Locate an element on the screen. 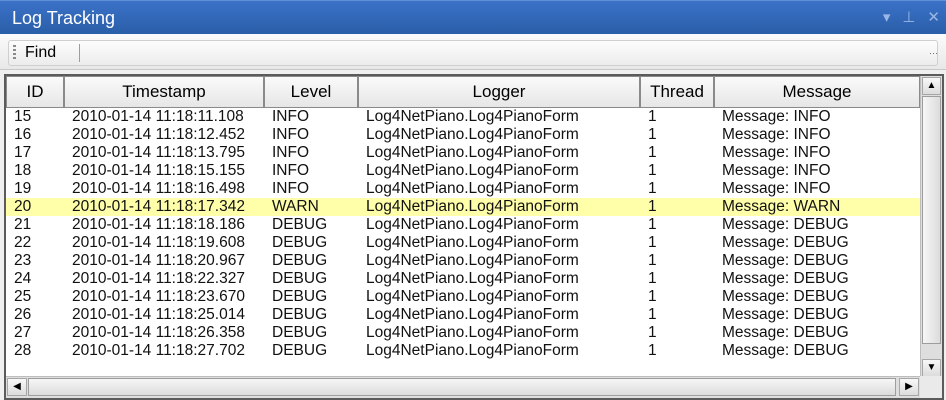 This screenshot has width=946, height=400. cell-timestamp: 2010-01-14 11:18:23.670 is located at coordinates (158, 296).